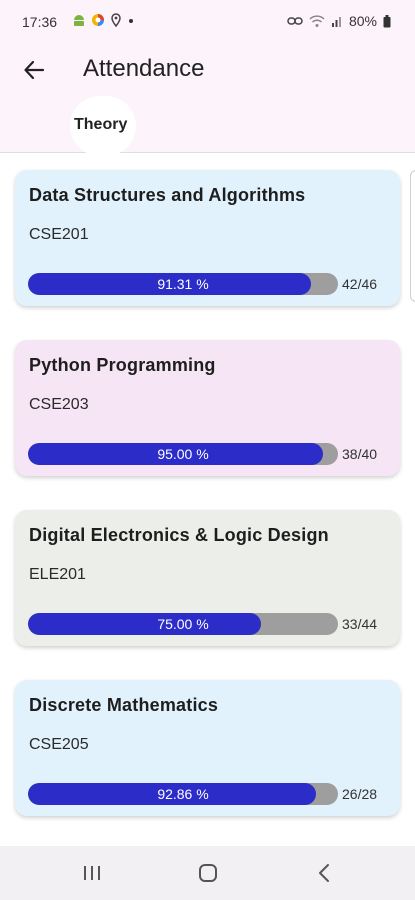 The image size is (415, 900). What do you see at coordinates (167, 195) in the screenshot?
I see `course-name: Data Structures and Algorithms` at bounding box center [167, 195].